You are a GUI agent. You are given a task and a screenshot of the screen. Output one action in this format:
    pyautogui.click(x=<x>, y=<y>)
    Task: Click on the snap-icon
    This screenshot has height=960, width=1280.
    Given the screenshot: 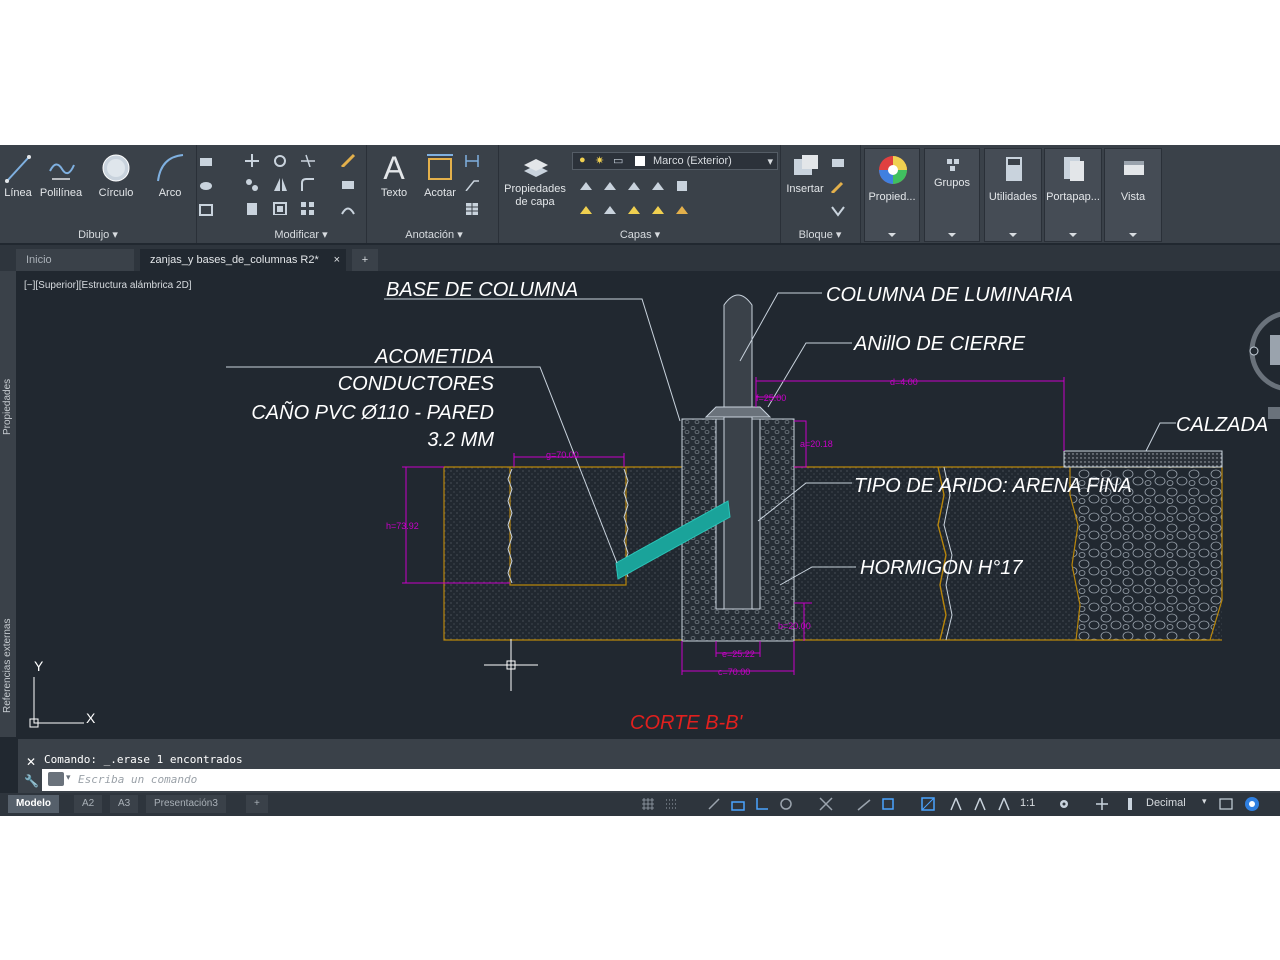 What is the action you would take?
    pyautogui.click(x=672, y=804)
    